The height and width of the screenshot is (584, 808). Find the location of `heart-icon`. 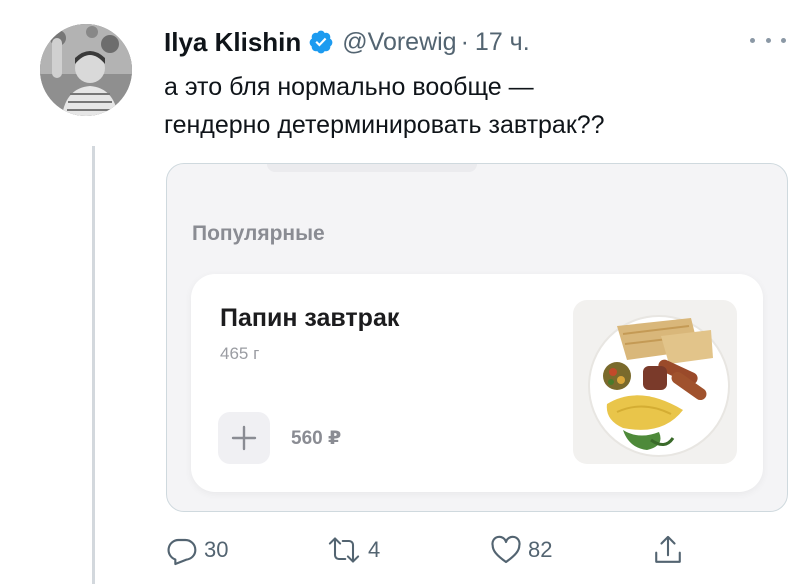

heart-icon is located at coordinates (506, 549).